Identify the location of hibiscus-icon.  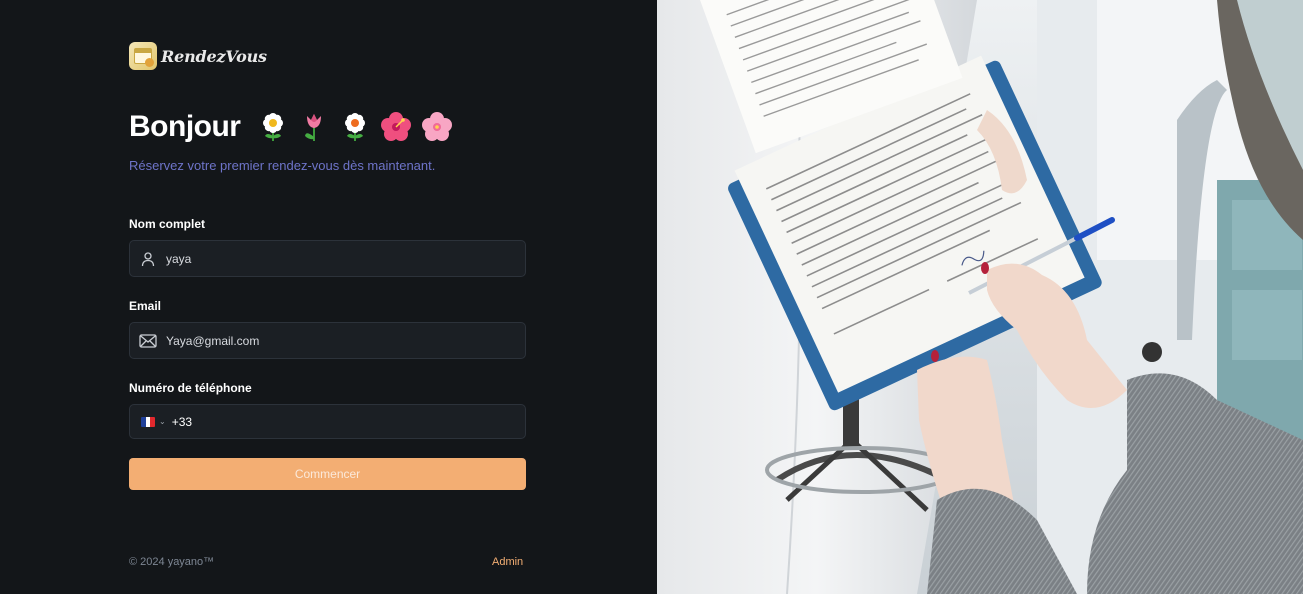
(396, 127).